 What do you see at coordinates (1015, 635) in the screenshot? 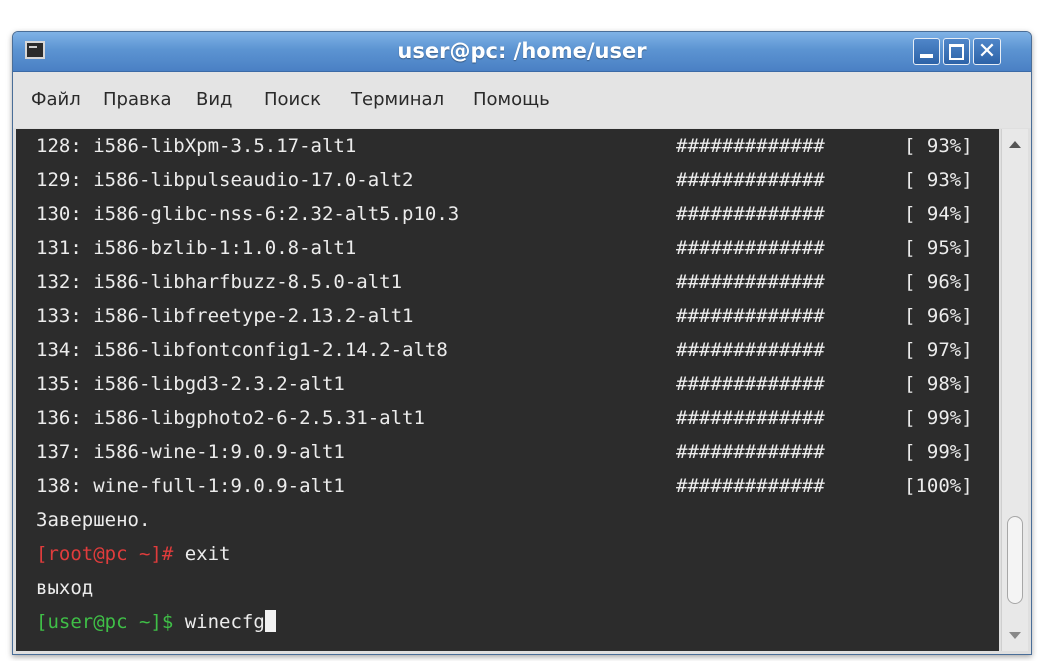
I see `chevron-down-icon` at bounding box center [1015, 635].